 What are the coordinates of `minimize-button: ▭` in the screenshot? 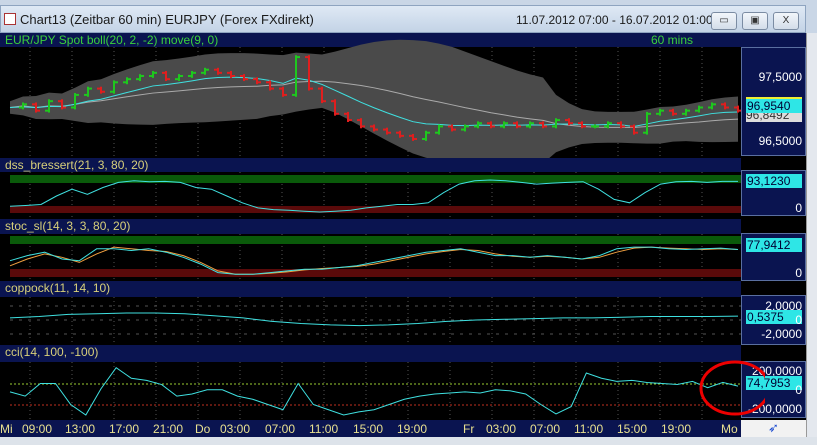 It's located at (724, 21).